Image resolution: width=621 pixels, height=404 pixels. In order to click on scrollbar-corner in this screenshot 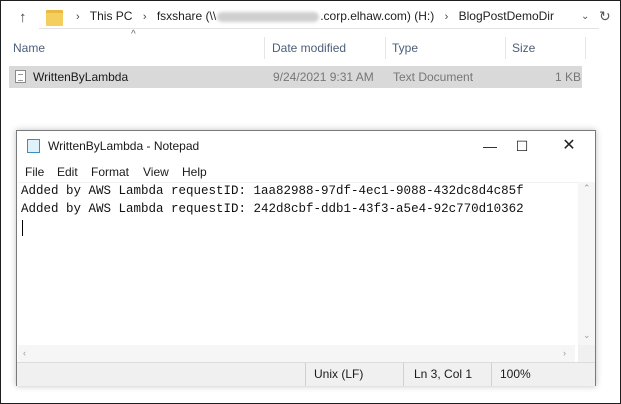, I will do `click(586, 353)`.